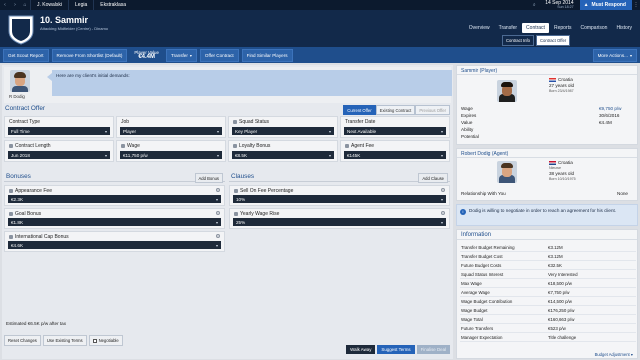  Describe the element at coordinates (433, 178) in the screenshot. I see `add-clause-button: Add Clause` at that location.